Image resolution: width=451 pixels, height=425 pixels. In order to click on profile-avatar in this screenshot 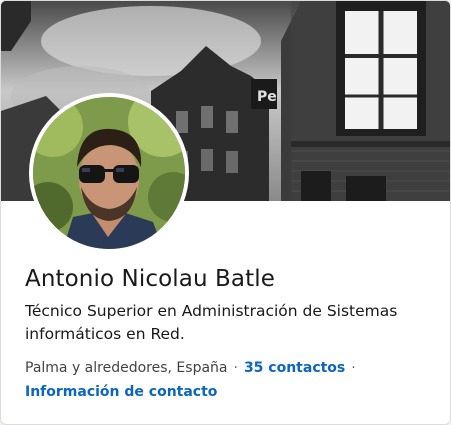, I will do `click(109, 173)`.